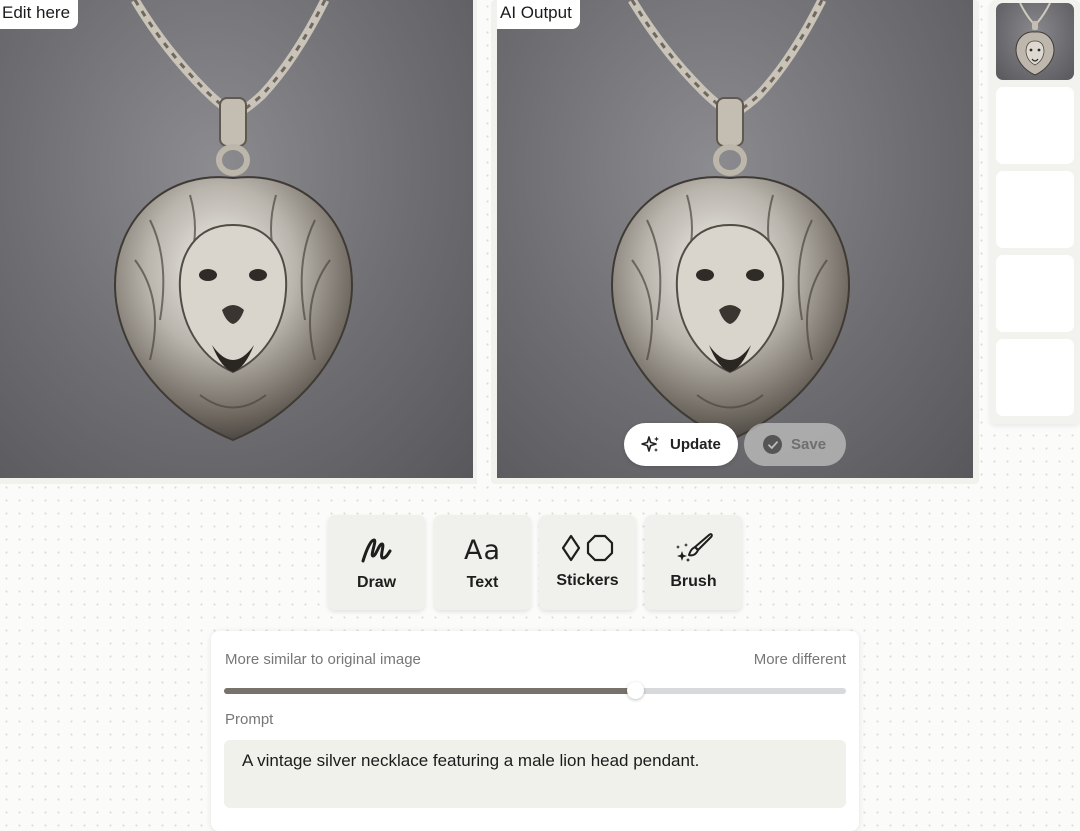 This screenshot has width=1080, height=831. I want to click on output-canvas-label: AI Output, so click(538, 14).